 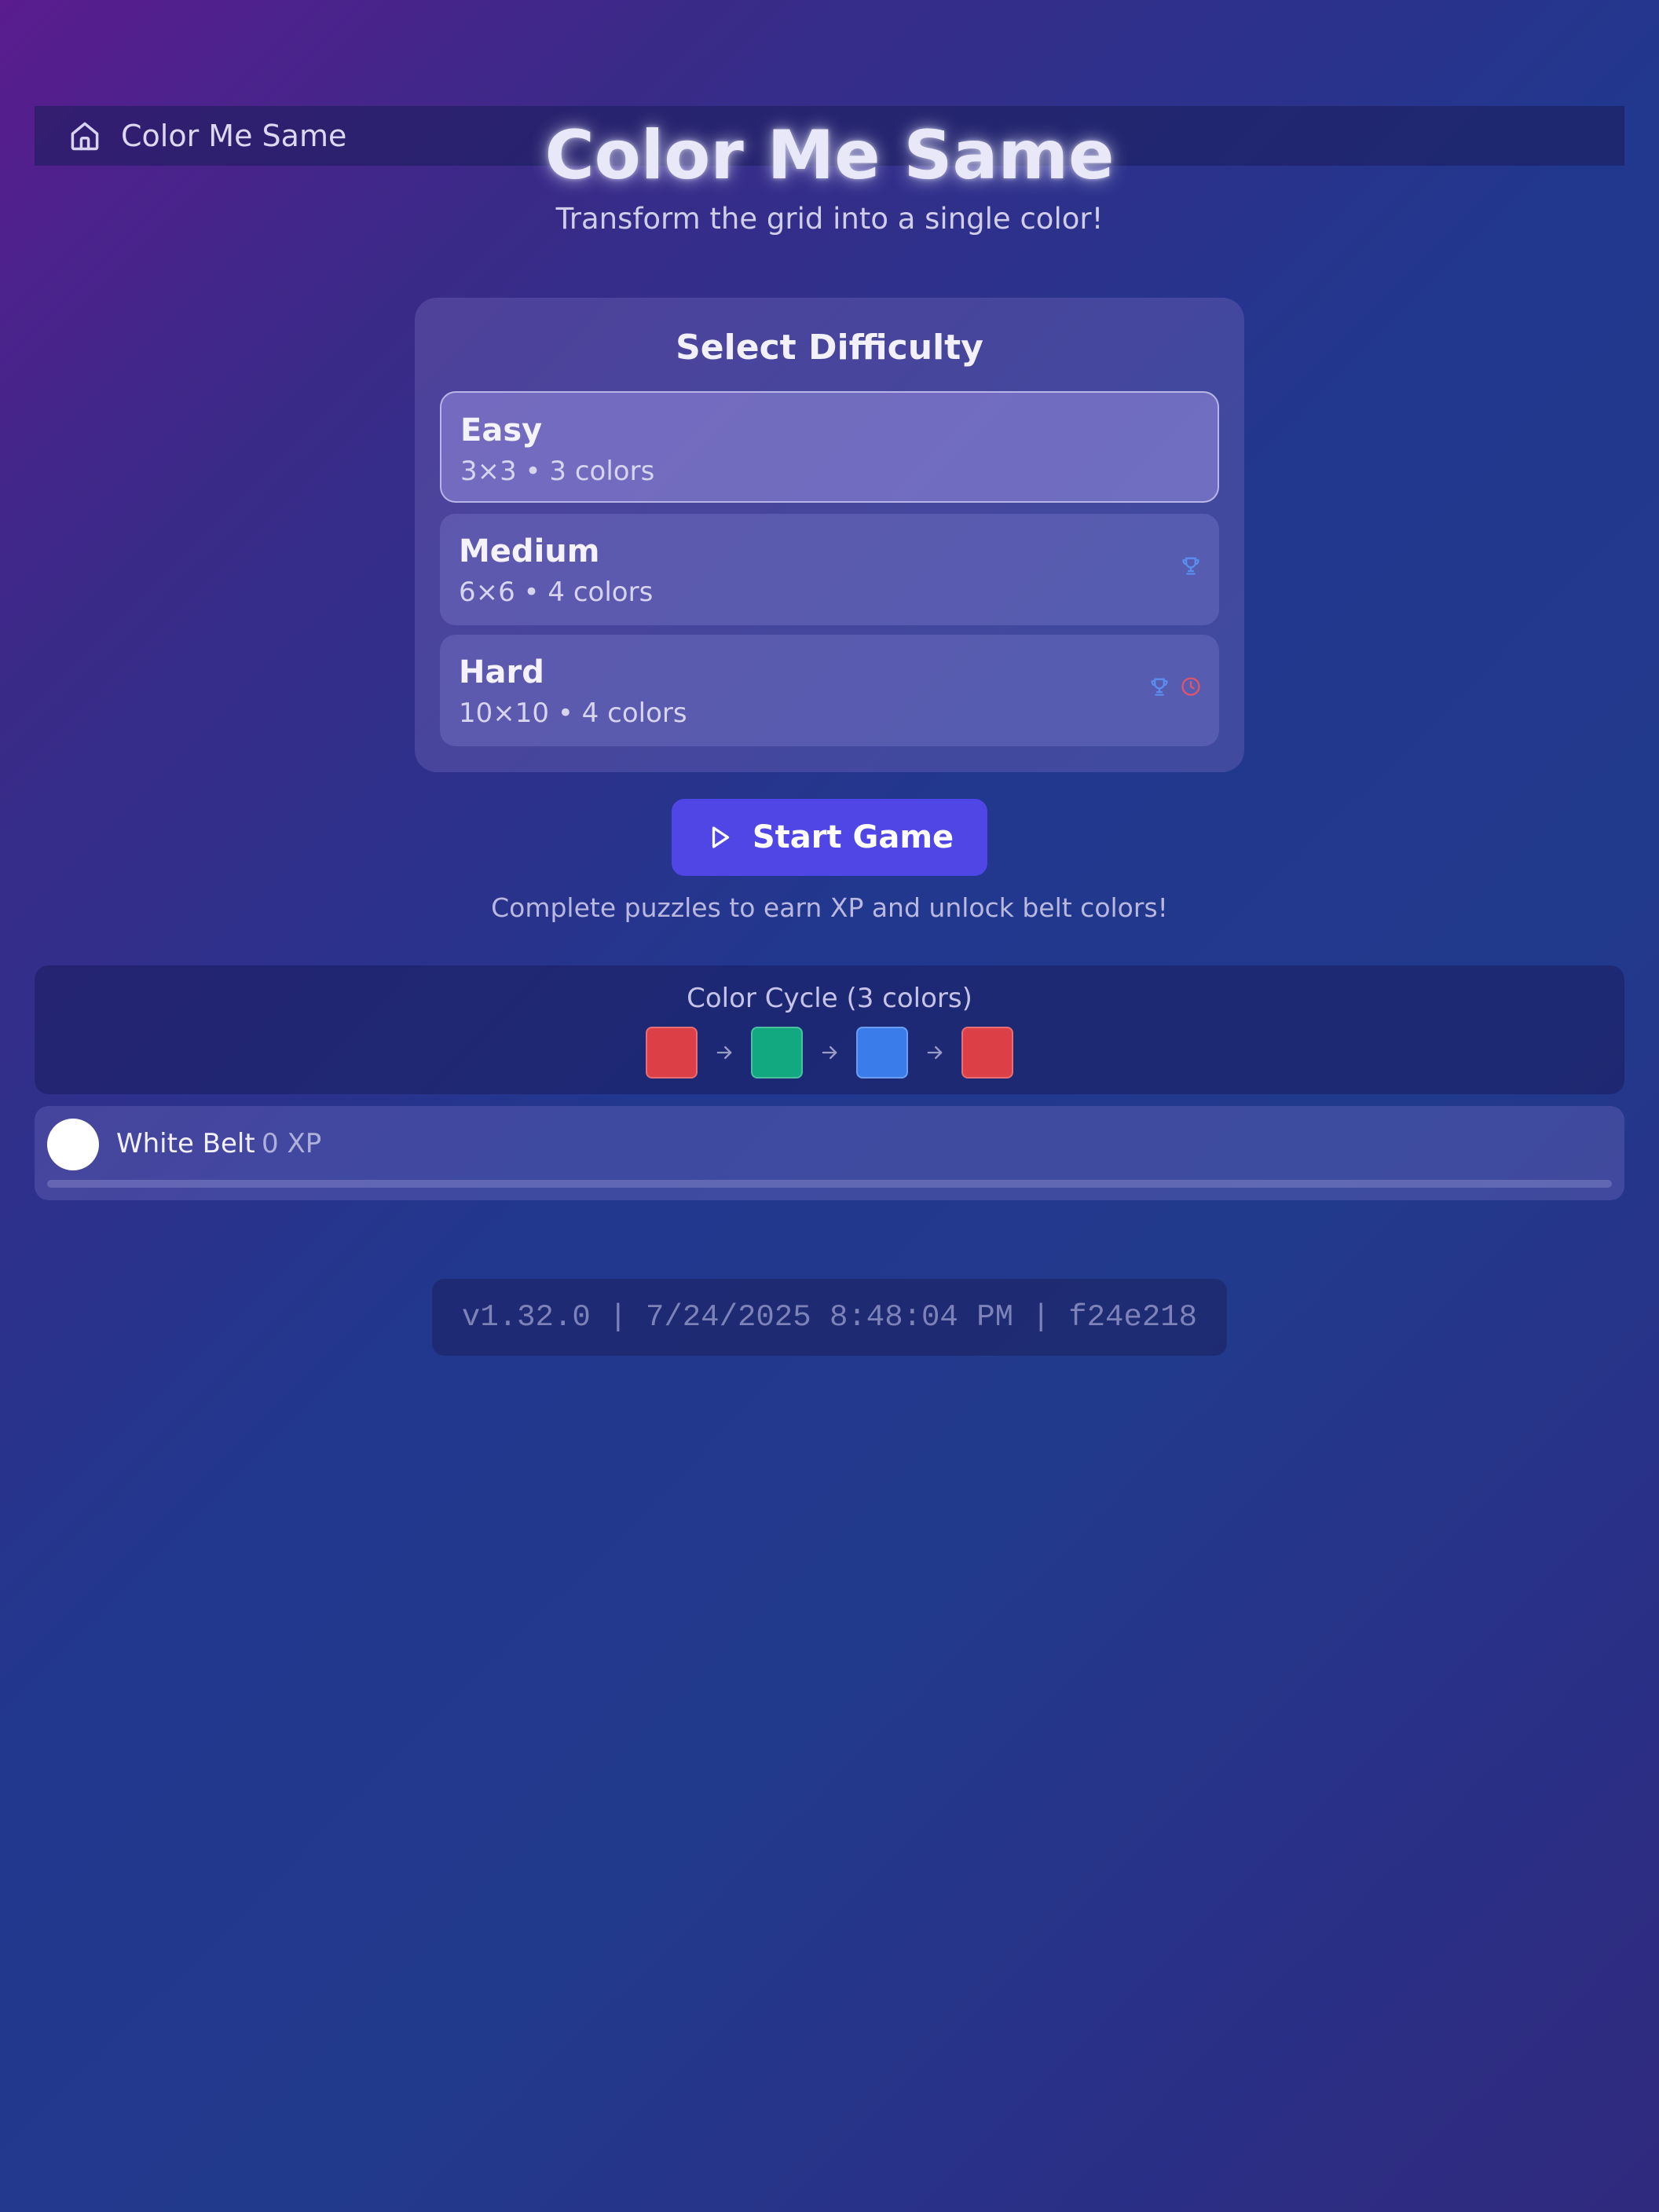 I want to click on difficulty-desc: 10×10 • 4 colors, so click(x=573, y=713).